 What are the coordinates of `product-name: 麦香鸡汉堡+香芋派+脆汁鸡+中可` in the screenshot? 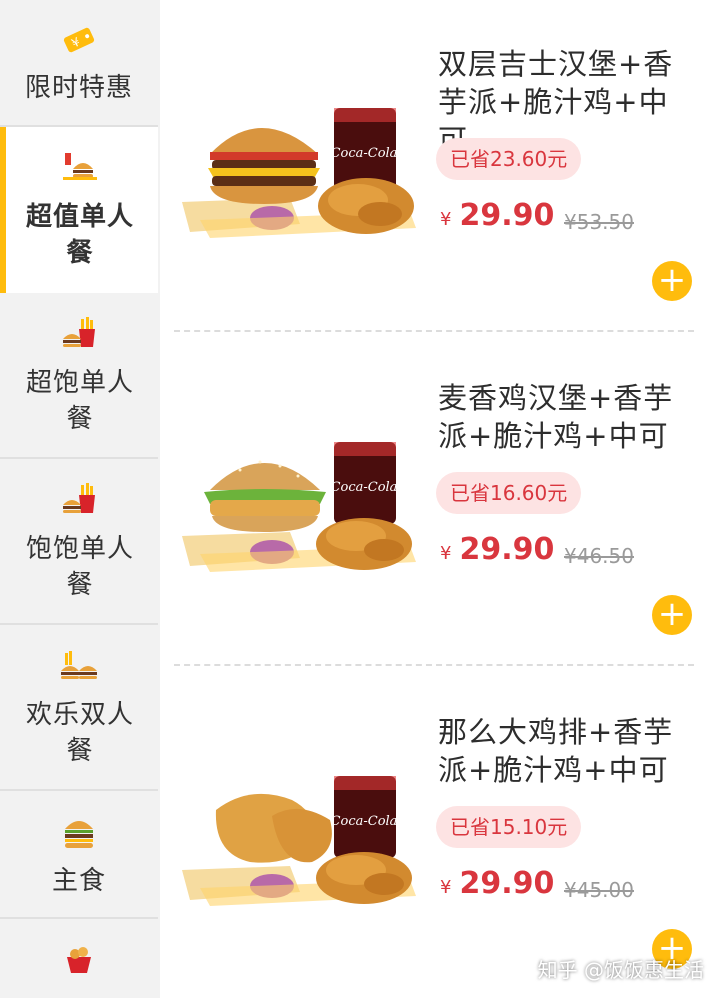 It's located at (556, 417).